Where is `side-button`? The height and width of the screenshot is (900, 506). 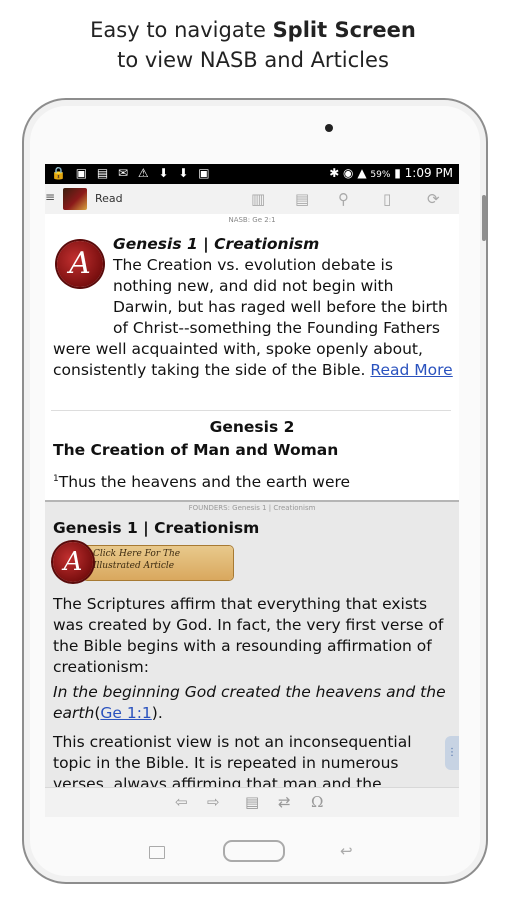 side-button is located at coordinates (484, 218).